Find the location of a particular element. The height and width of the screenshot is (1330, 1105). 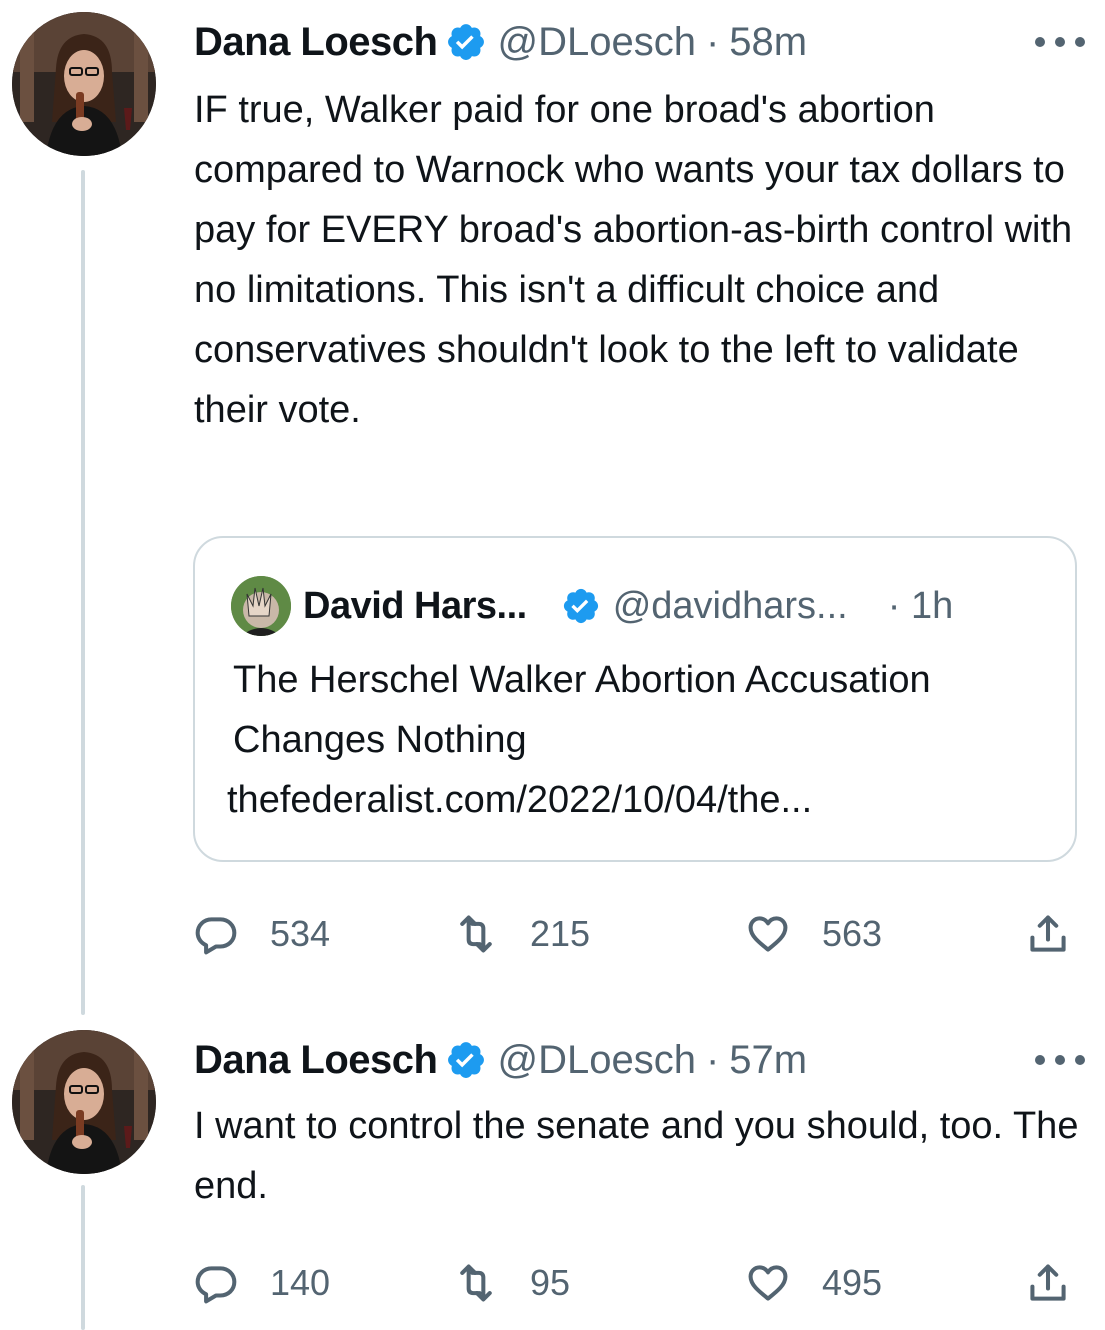

like-count: 495 is located at coordinates (852, 1282).